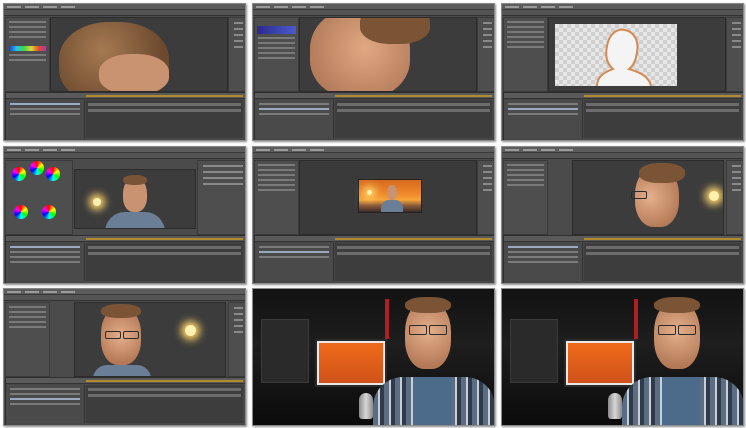 This screenshot has width=746, height=428. I want to click on presenter-tshirt, so click(432, 401).